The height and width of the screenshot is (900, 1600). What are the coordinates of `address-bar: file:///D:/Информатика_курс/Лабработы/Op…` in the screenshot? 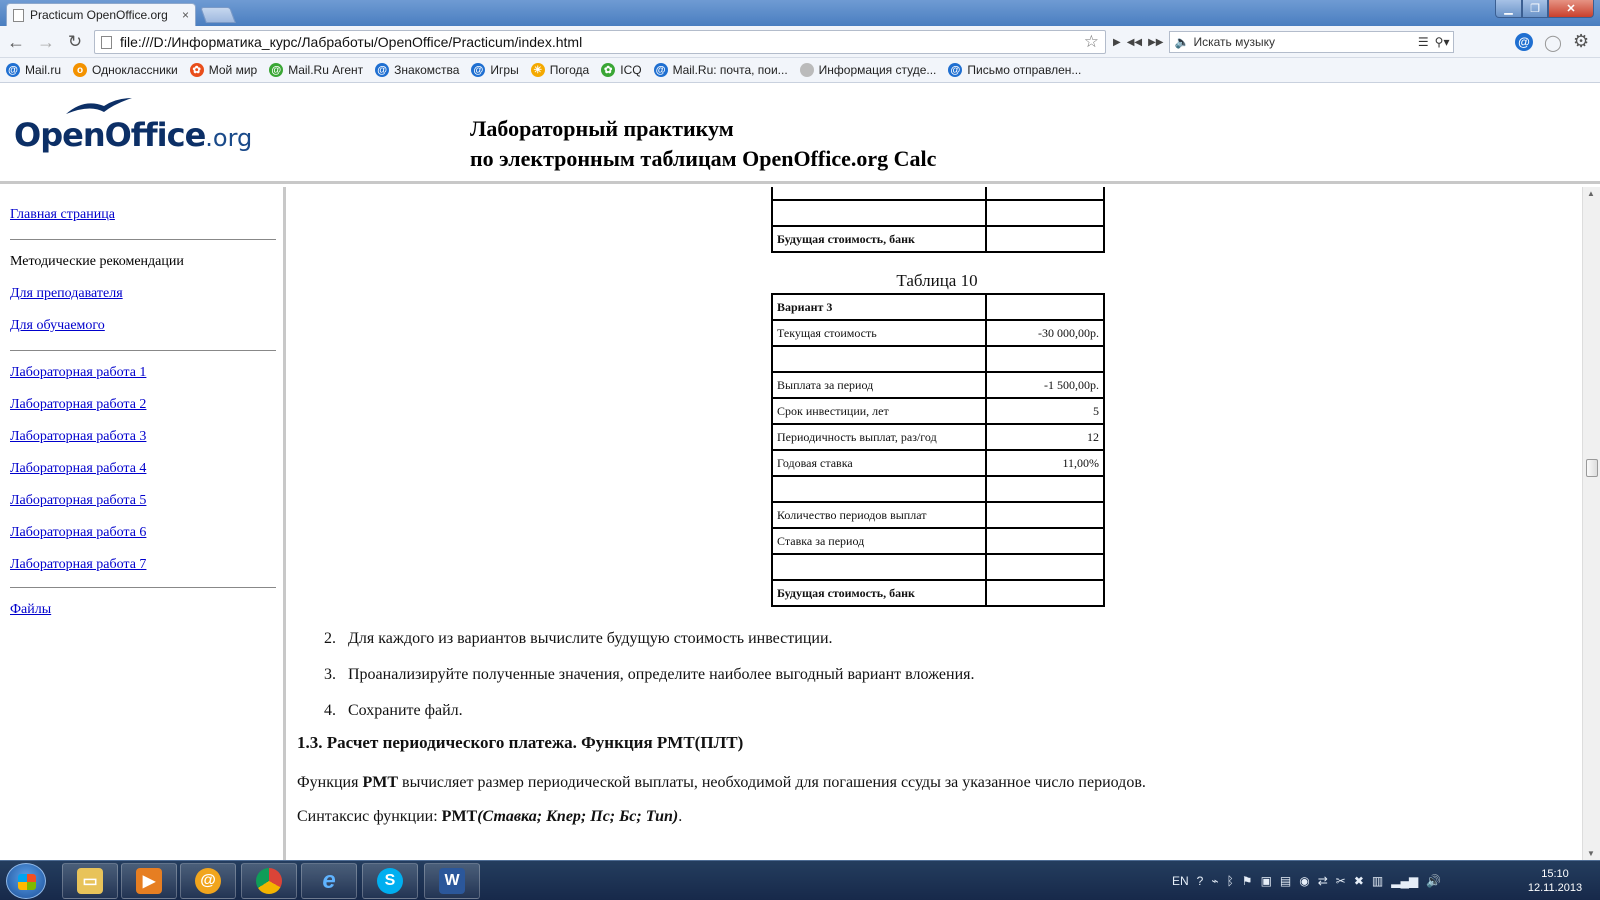 It's located at (600, 42).